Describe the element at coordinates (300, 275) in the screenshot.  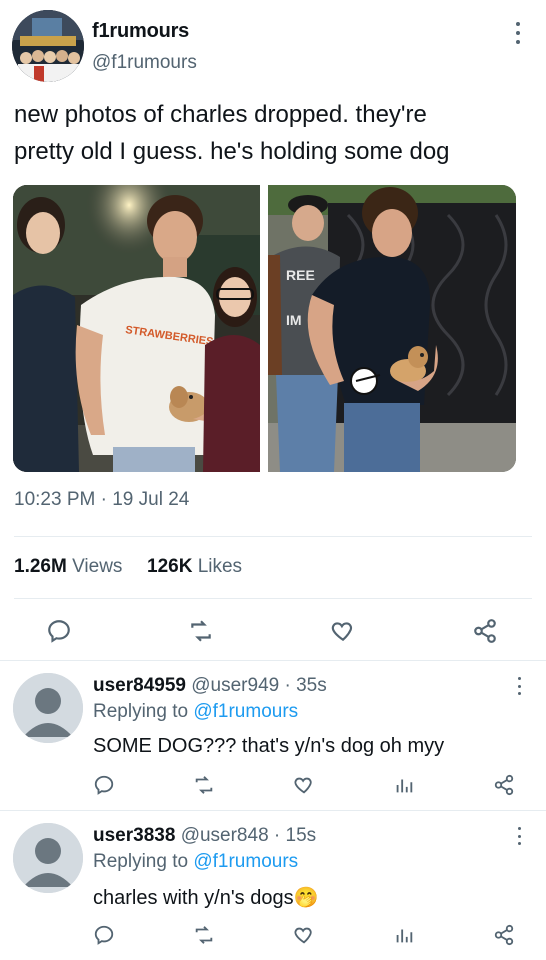
I see `shirt-print: REE` at that location.